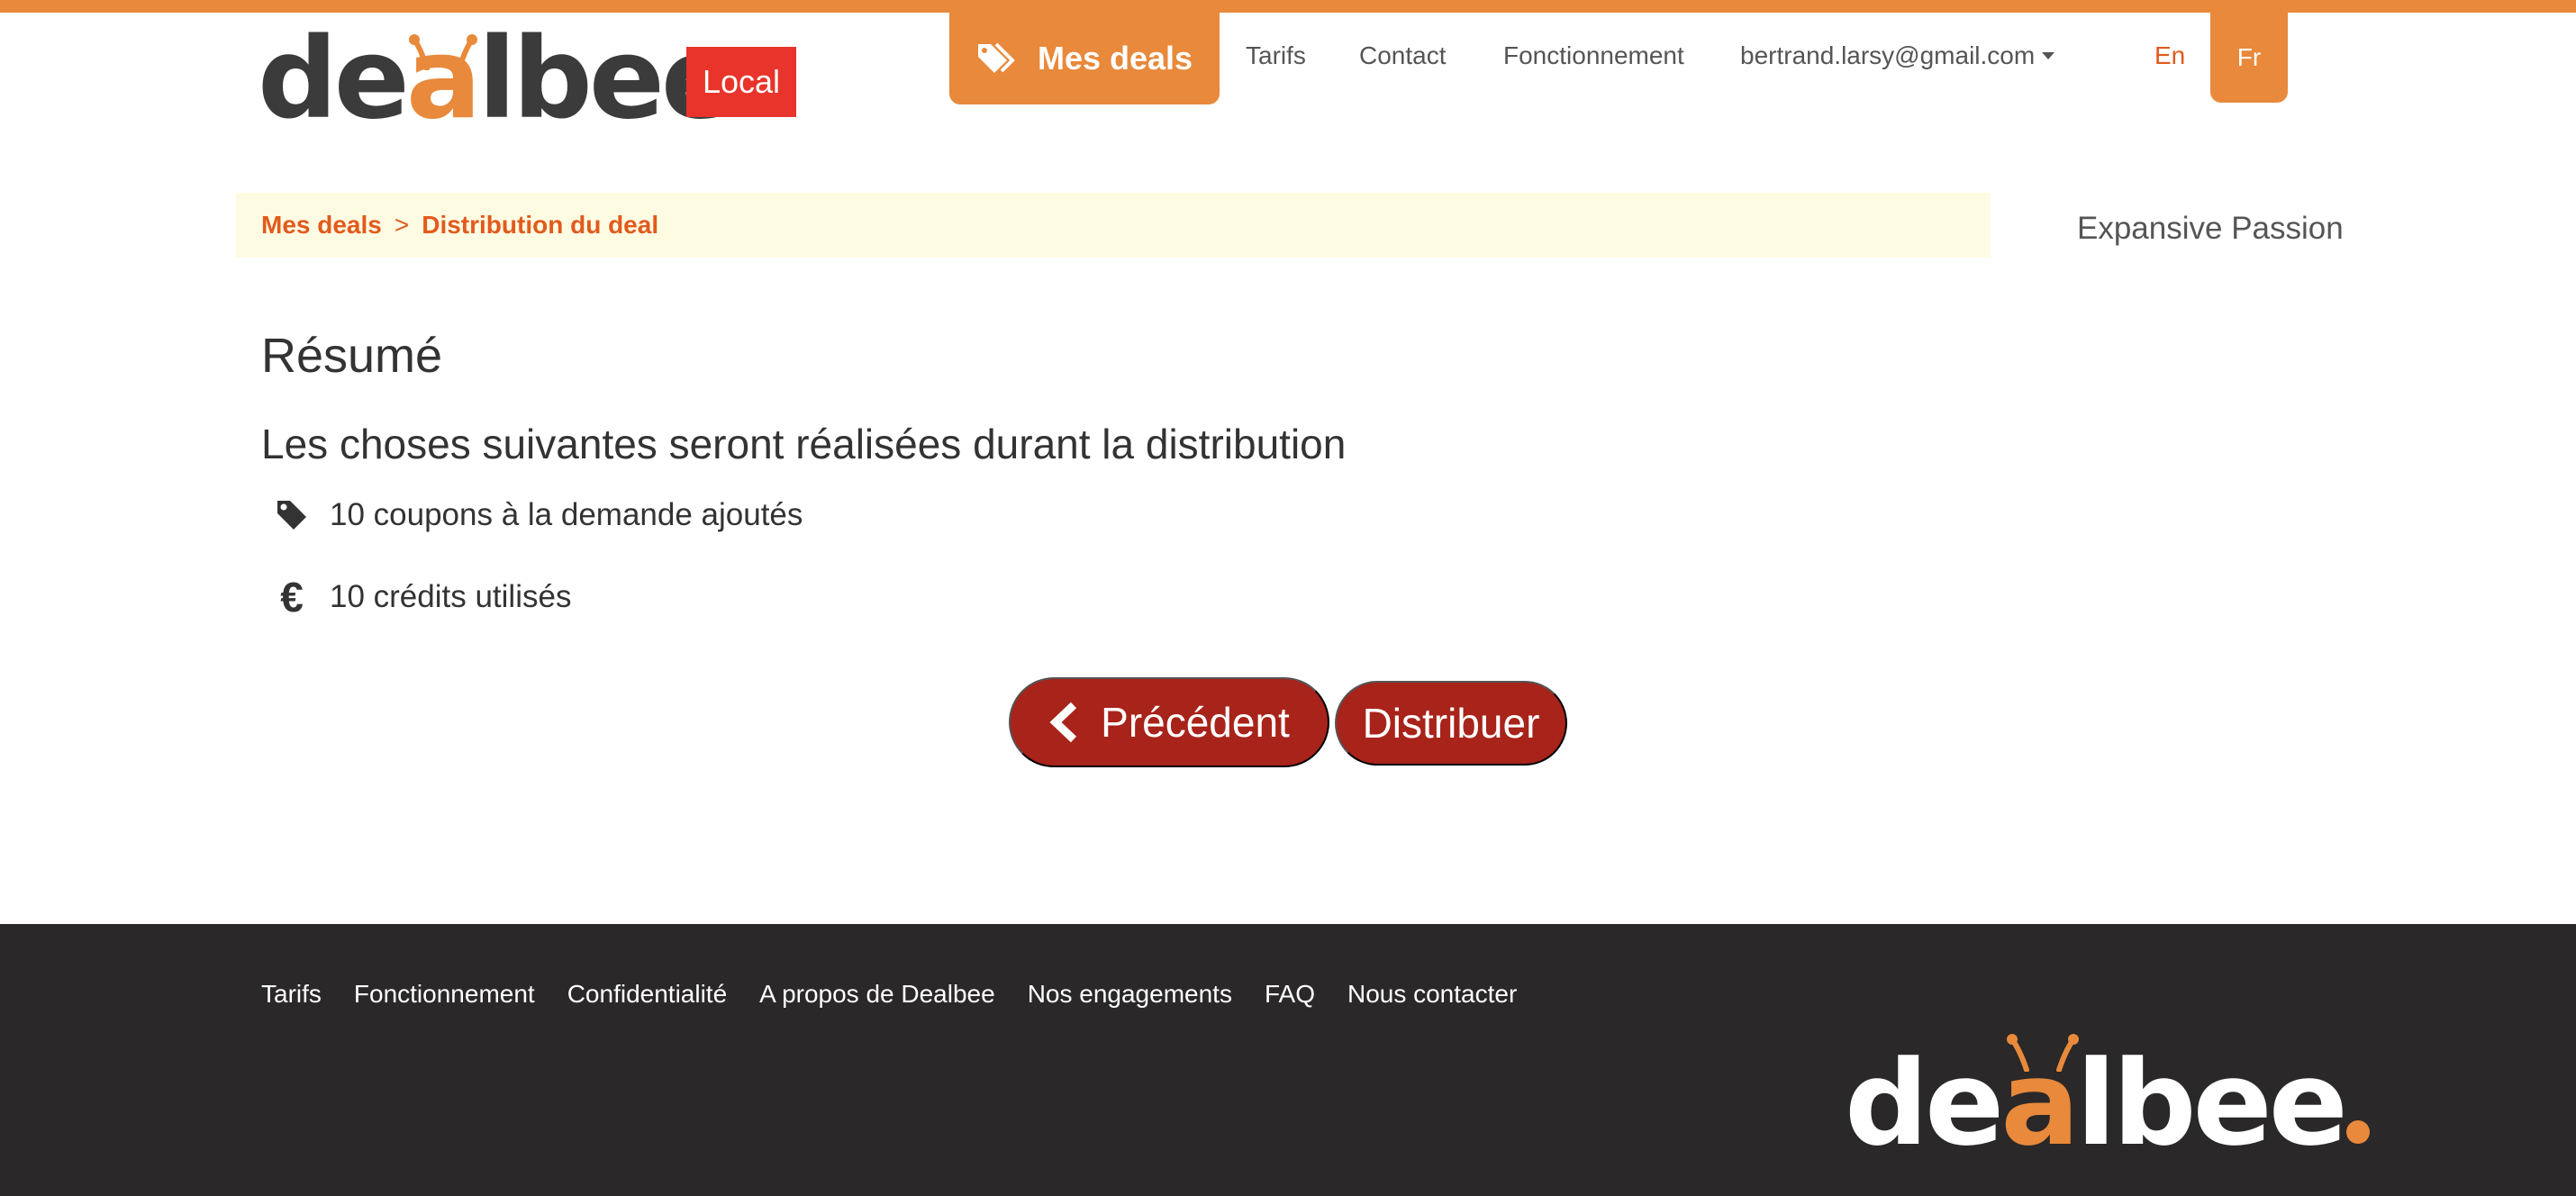 The width and height of the screenshot is (2576, 1196). I want to click on tag-icon, so click(292, 515).